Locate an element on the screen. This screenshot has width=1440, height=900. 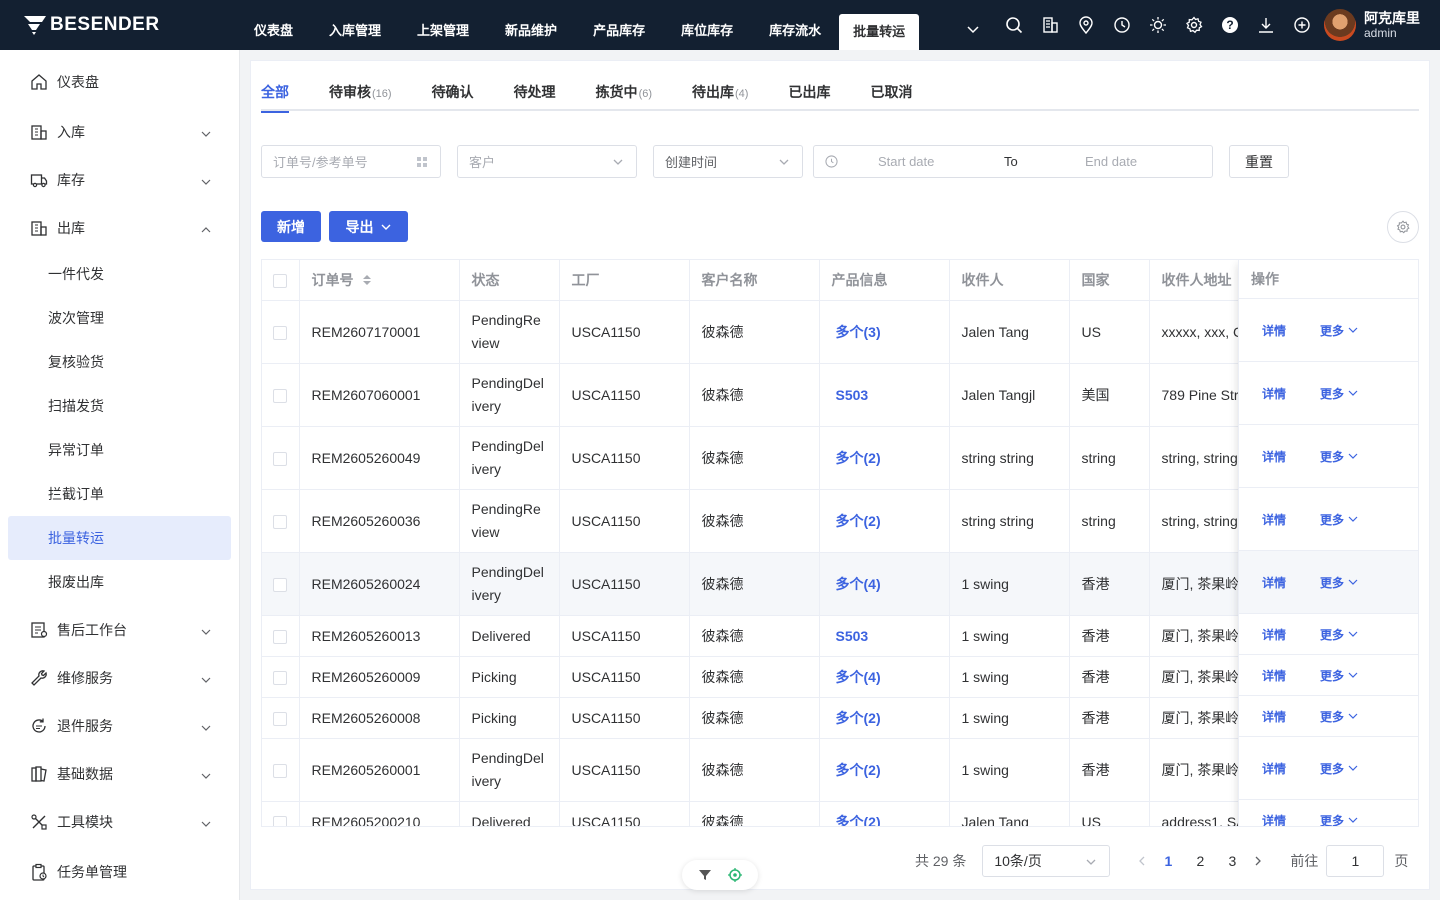
goto-page-input: 1 is located at coordinates (1355, 861).